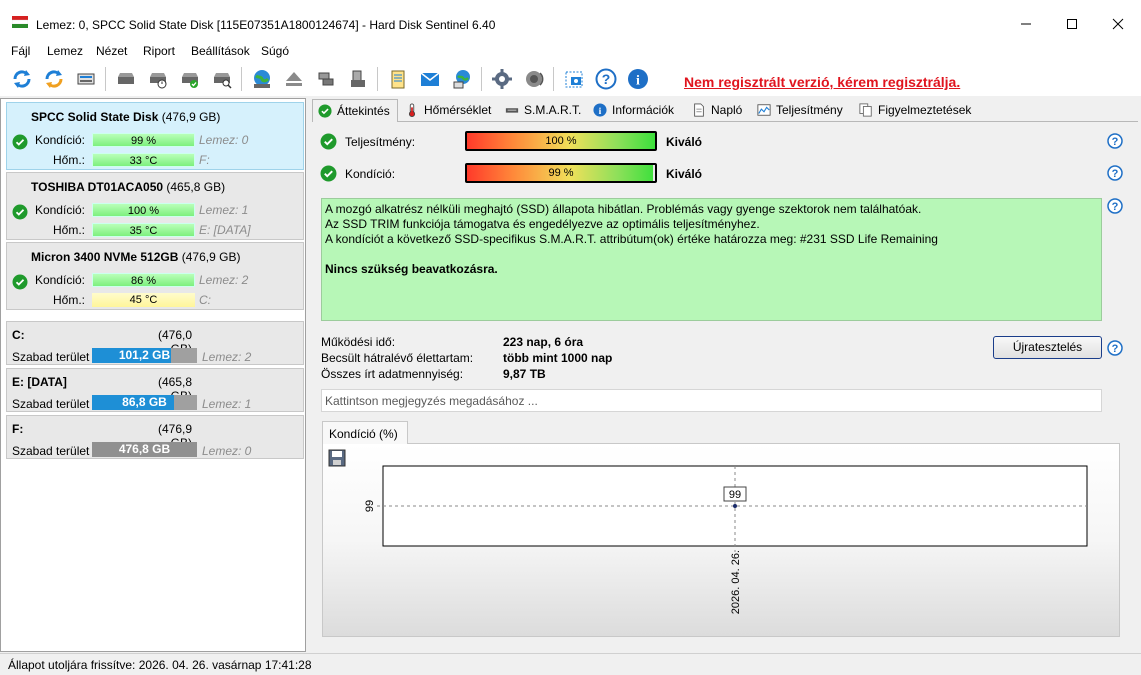 This screenshot has width=1141, height=675. I want to click on menu-report: Riport, so click(159, 51).